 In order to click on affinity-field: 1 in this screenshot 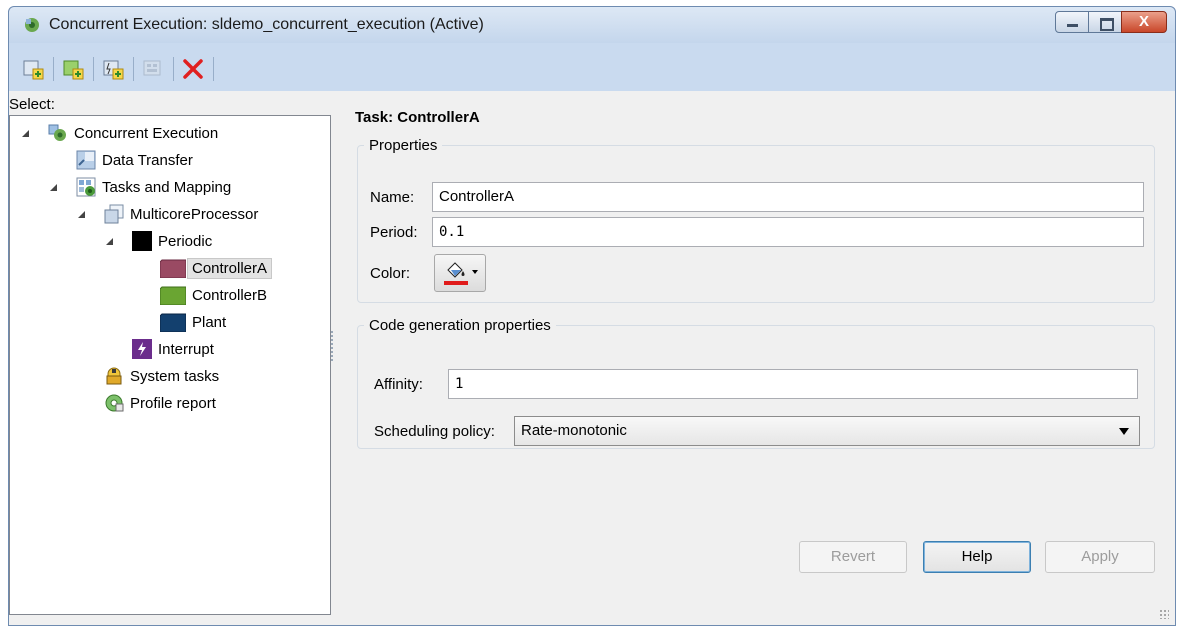, I will do `click(793, 384)`.